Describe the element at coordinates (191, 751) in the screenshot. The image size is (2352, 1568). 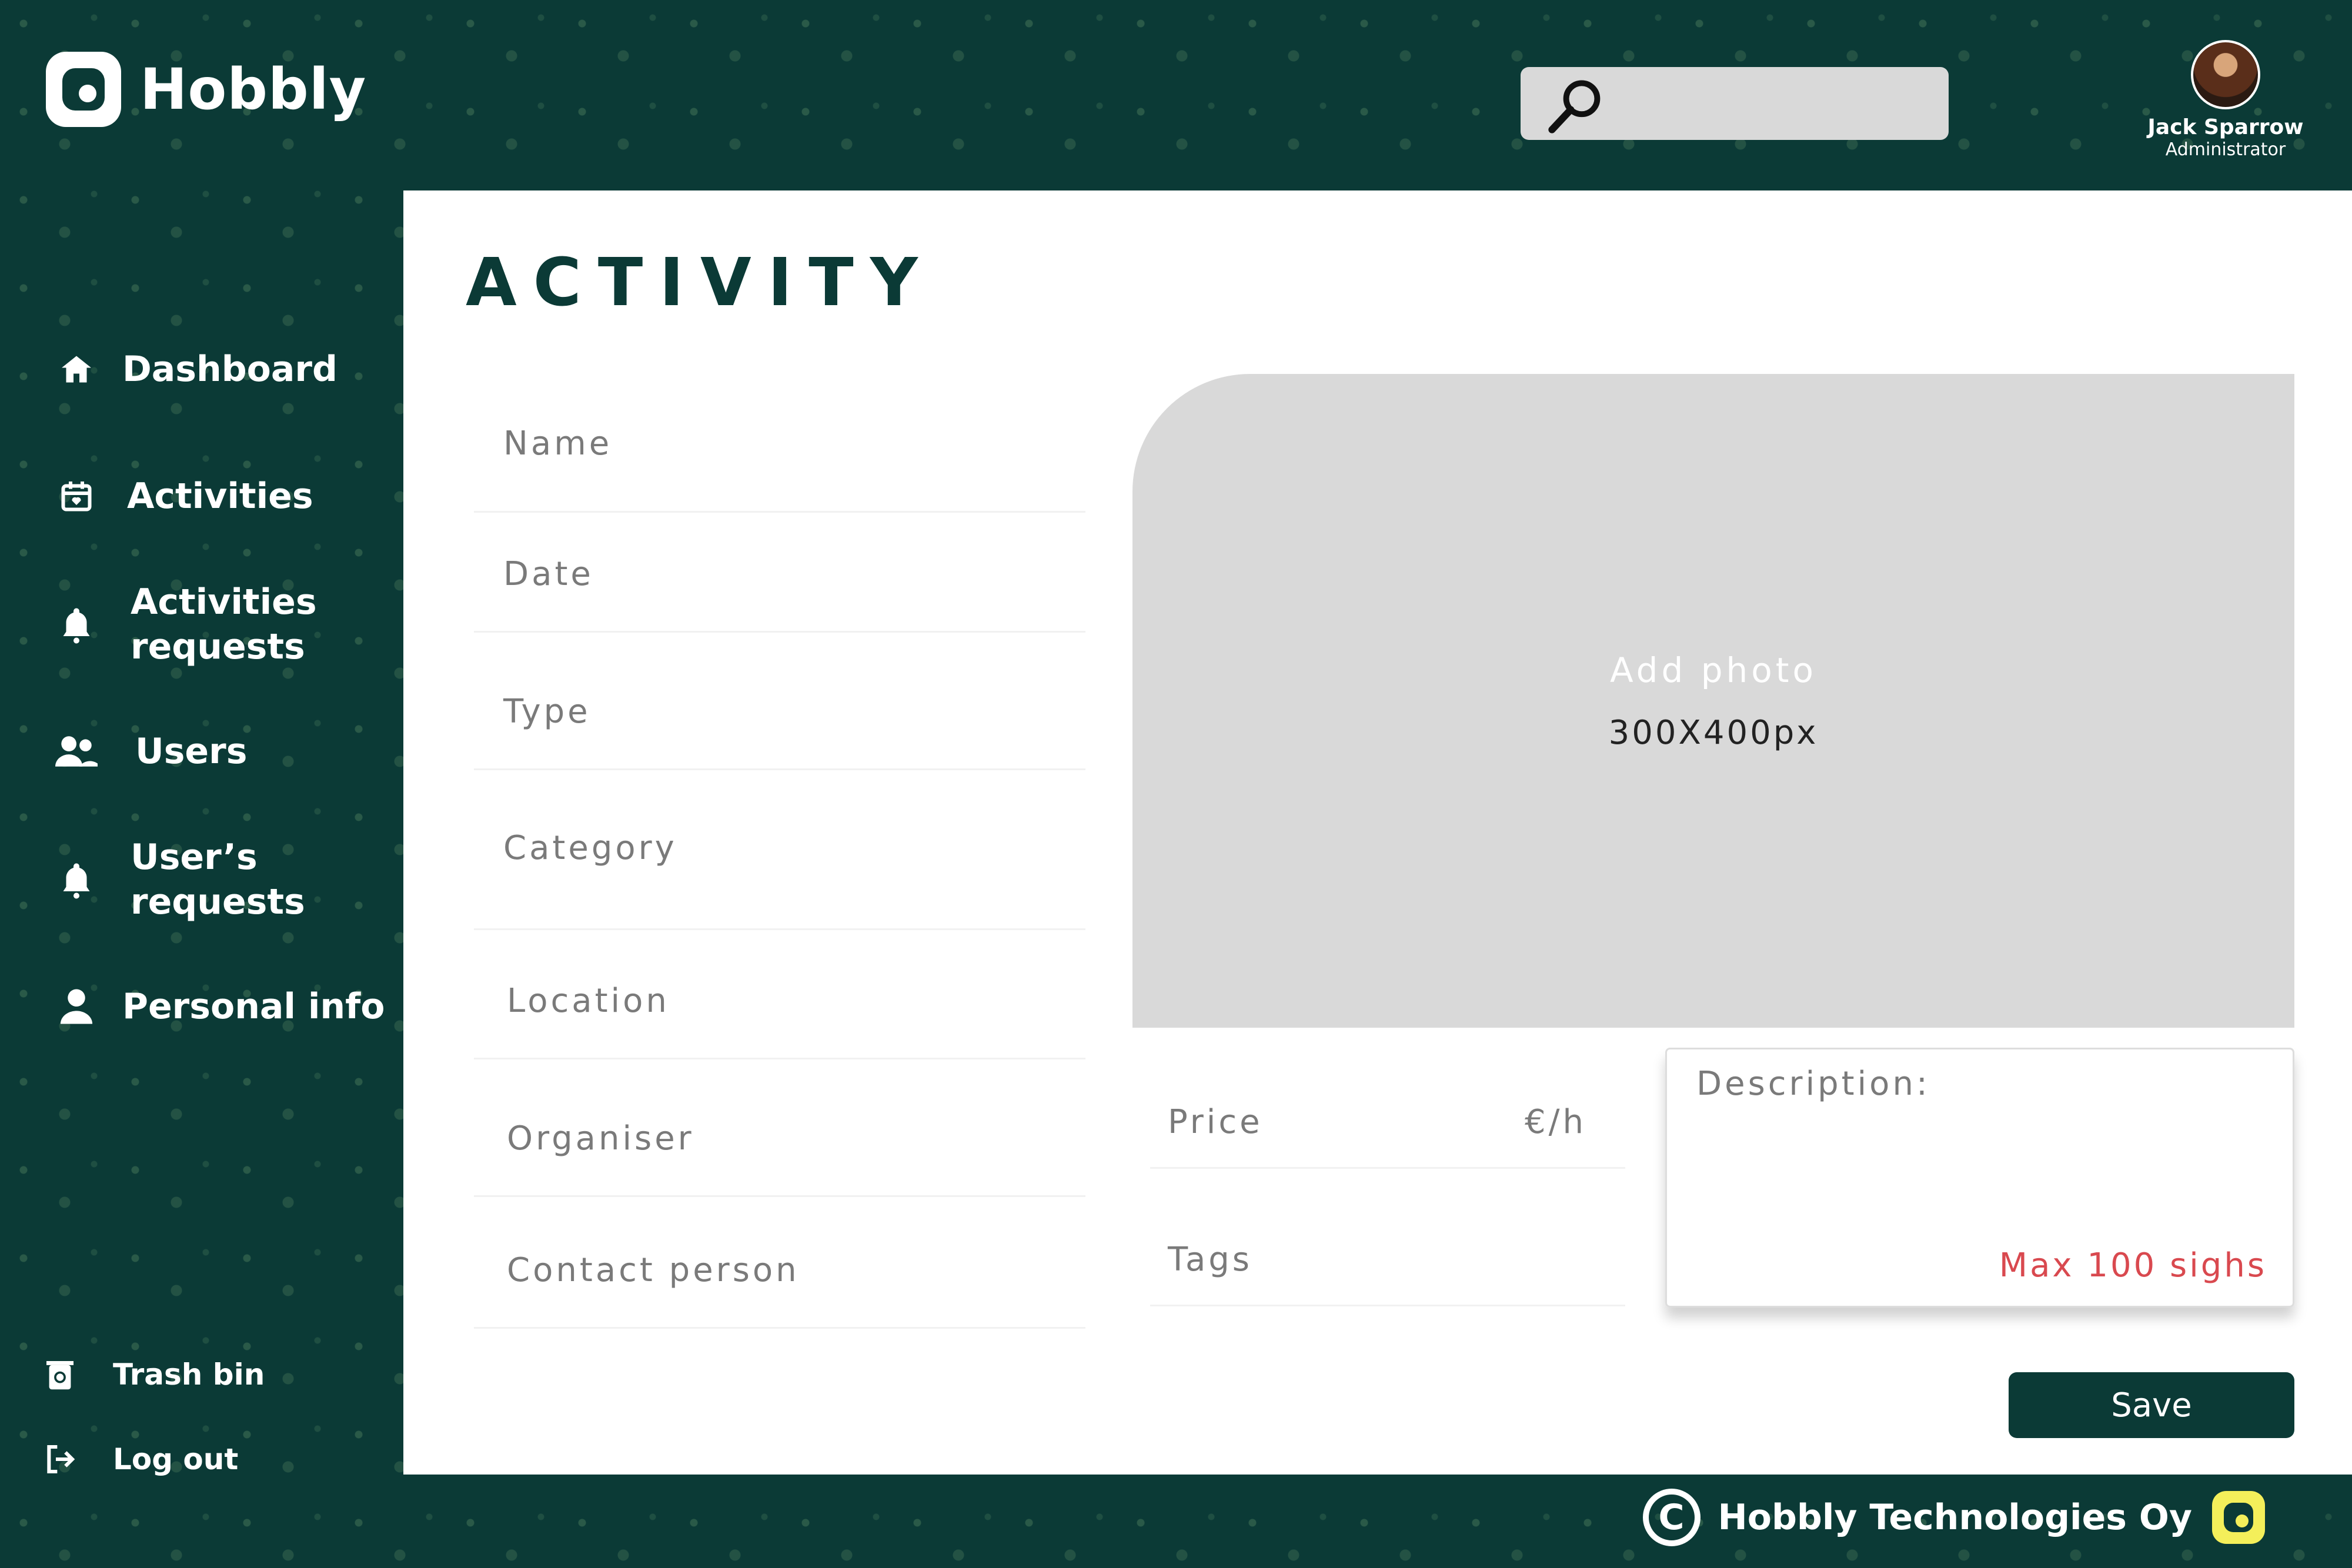
I see `sidebar-item-label: Users` at that location.